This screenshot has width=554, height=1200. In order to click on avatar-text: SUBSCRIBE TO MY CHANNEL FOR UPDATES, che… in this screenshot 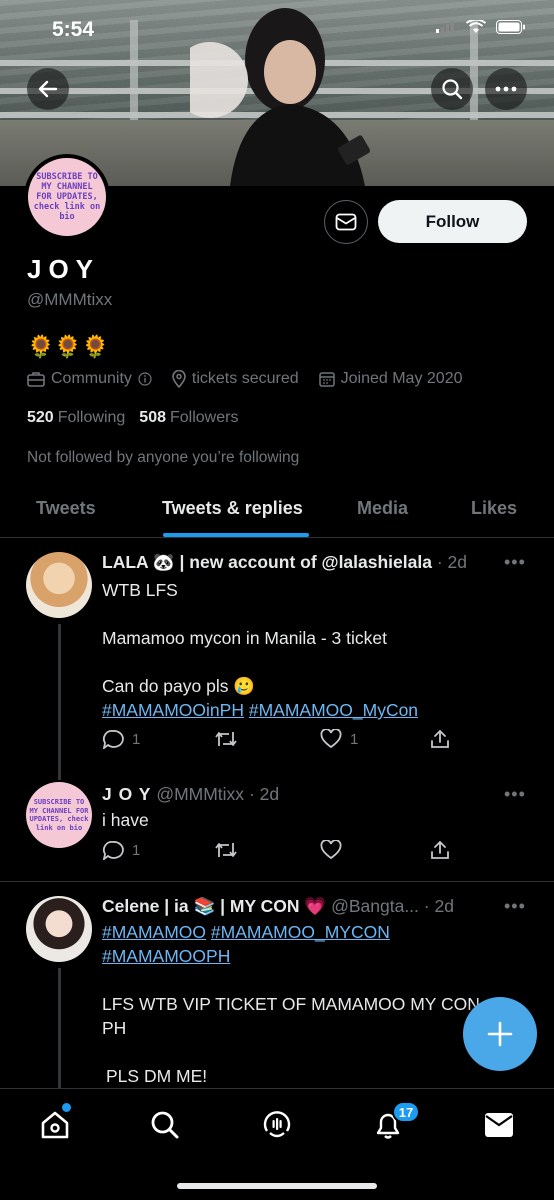, I will do `click(59, 815)`.